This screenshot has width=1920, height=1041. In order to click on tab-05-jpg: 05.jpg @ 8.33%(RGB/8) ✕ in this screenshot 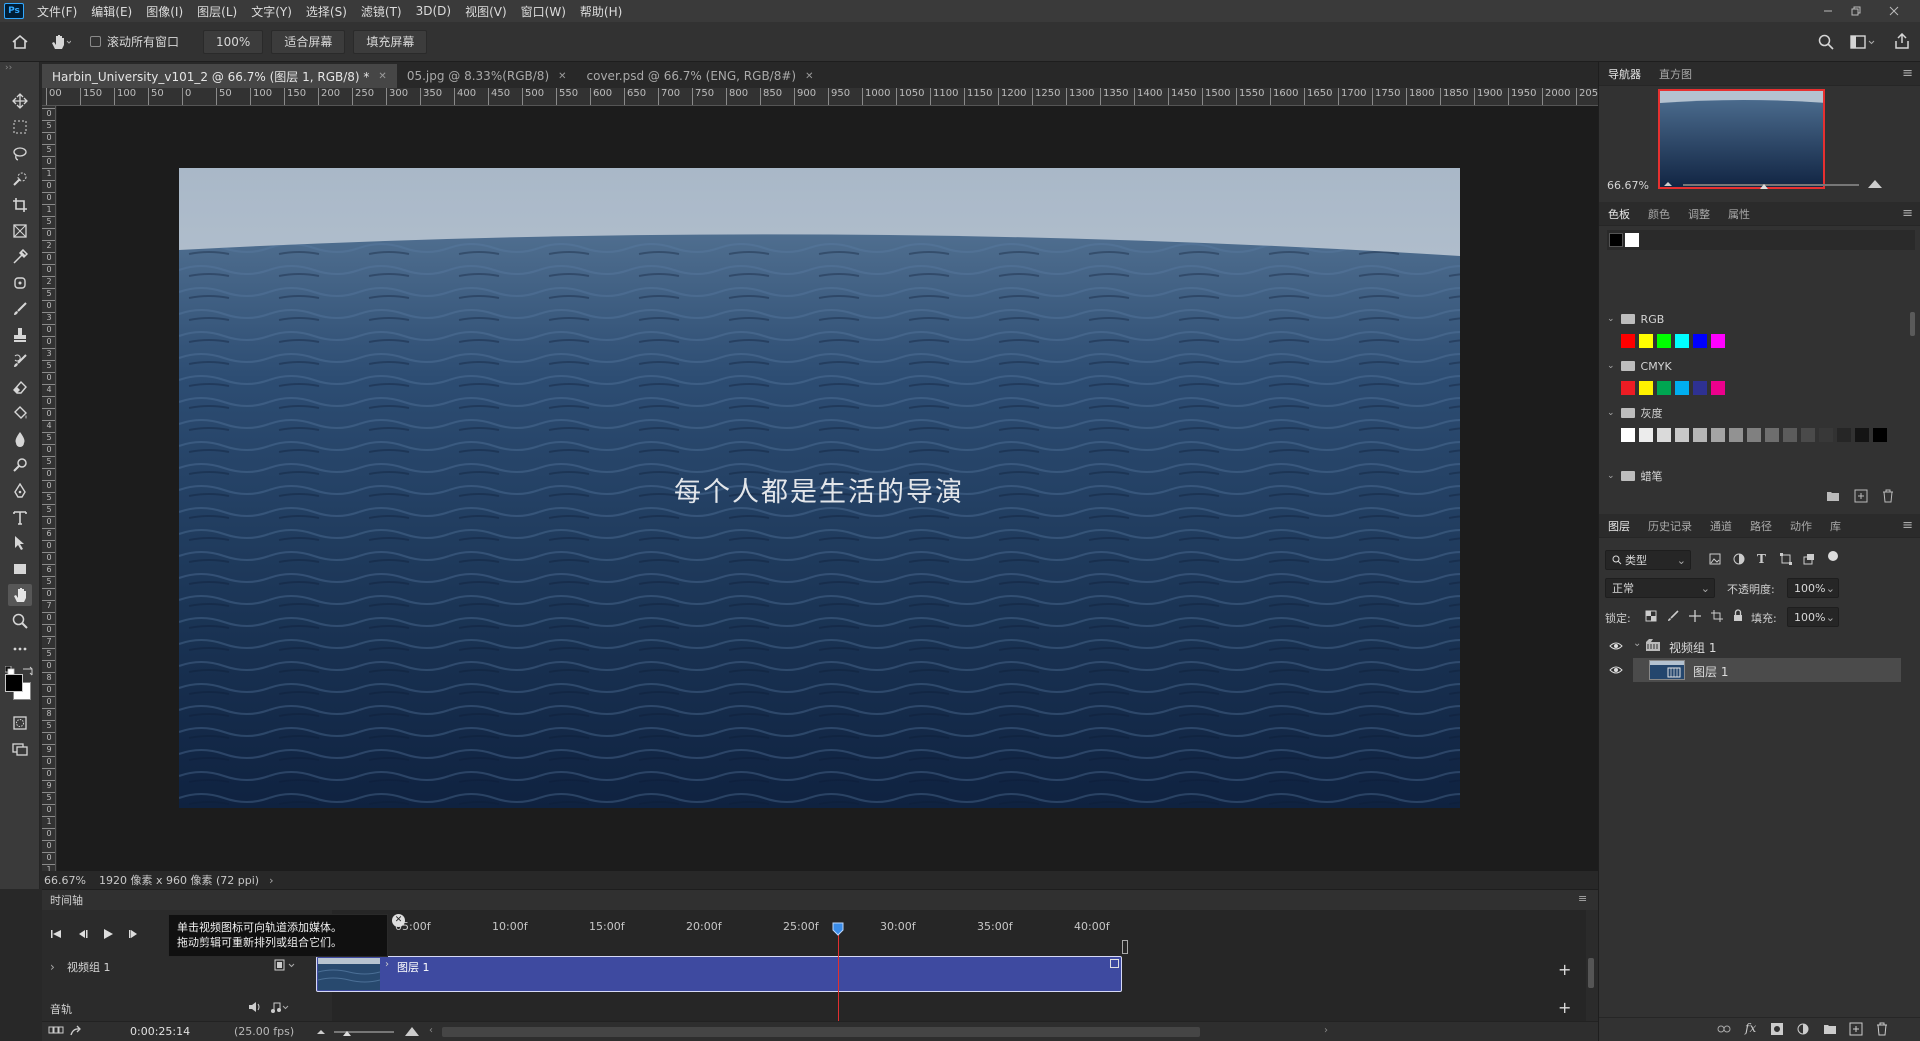, I will do `click(487, 76)`.